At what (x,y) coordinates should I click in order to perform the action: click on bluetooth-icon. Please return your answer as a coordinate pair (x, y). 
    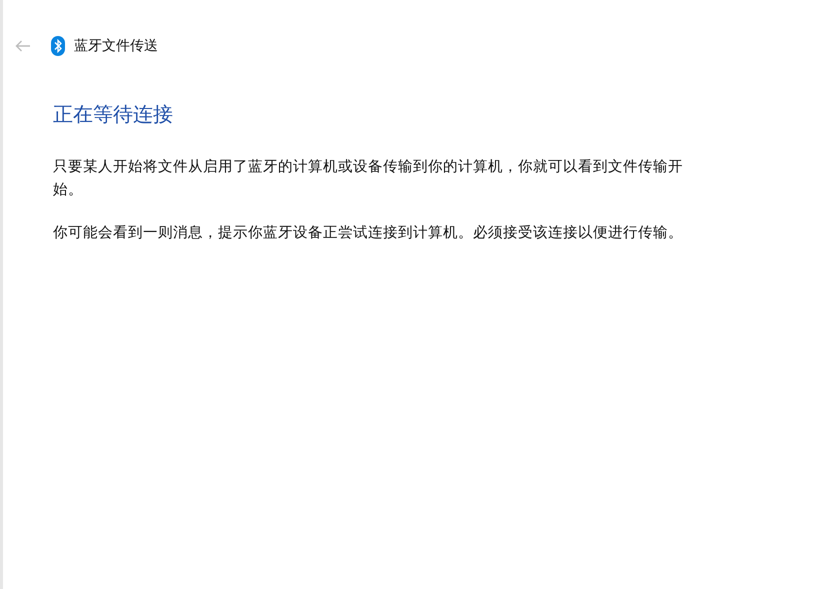
    Looking at the image, I should click on (58, 46).